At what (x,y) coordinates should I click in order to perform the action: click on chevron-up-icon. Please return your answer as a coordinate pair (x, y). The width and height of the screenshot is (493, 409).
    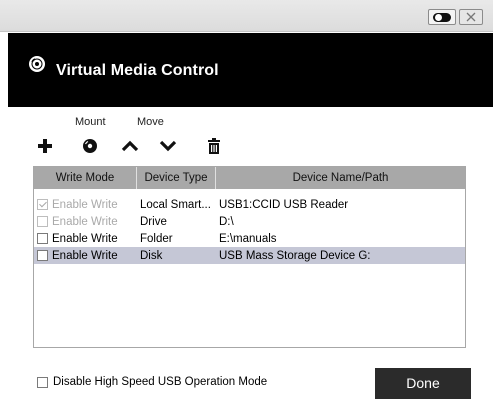
    Looking at the image, I should click on (130, 146).